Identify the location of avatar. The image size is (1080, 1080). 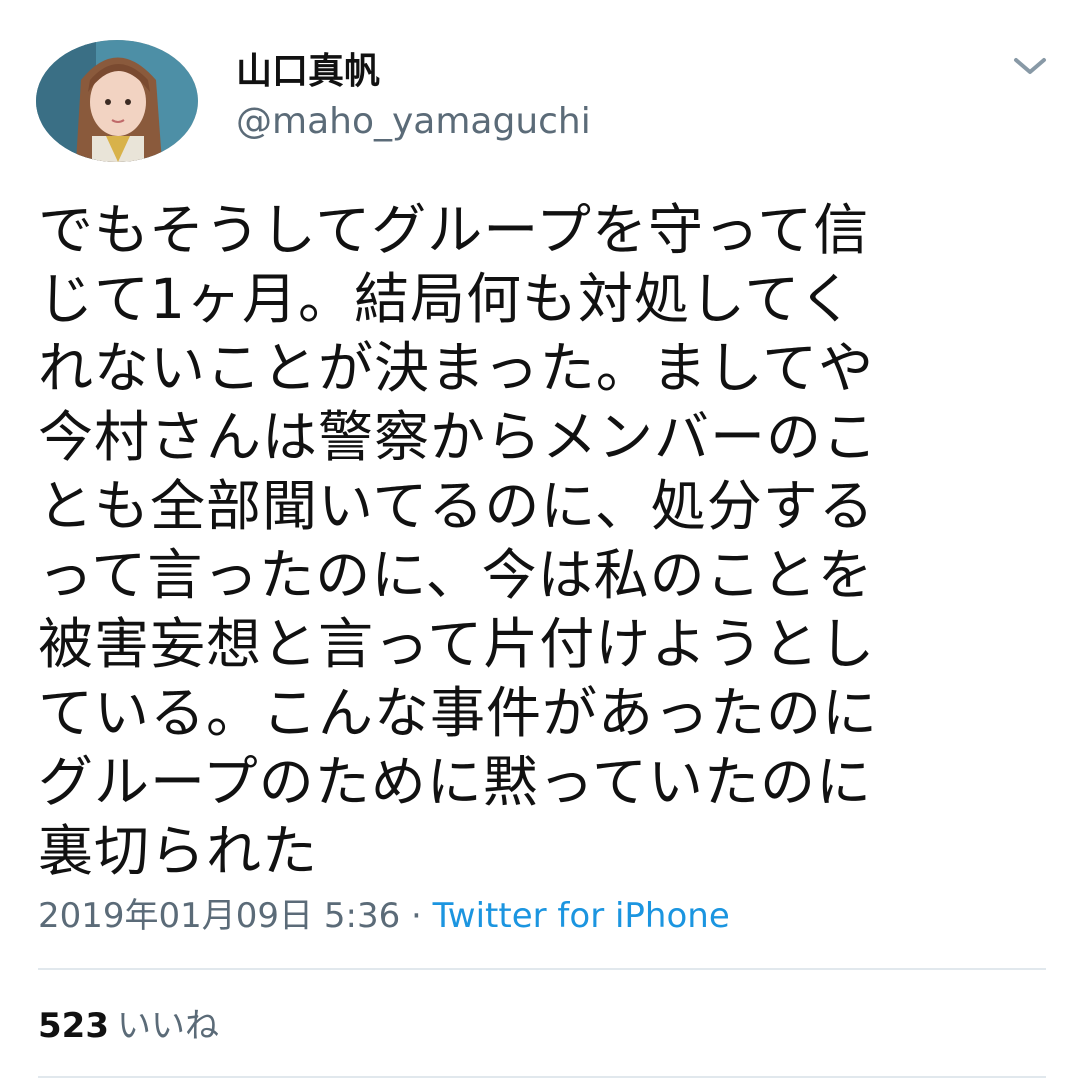
(117, 101).